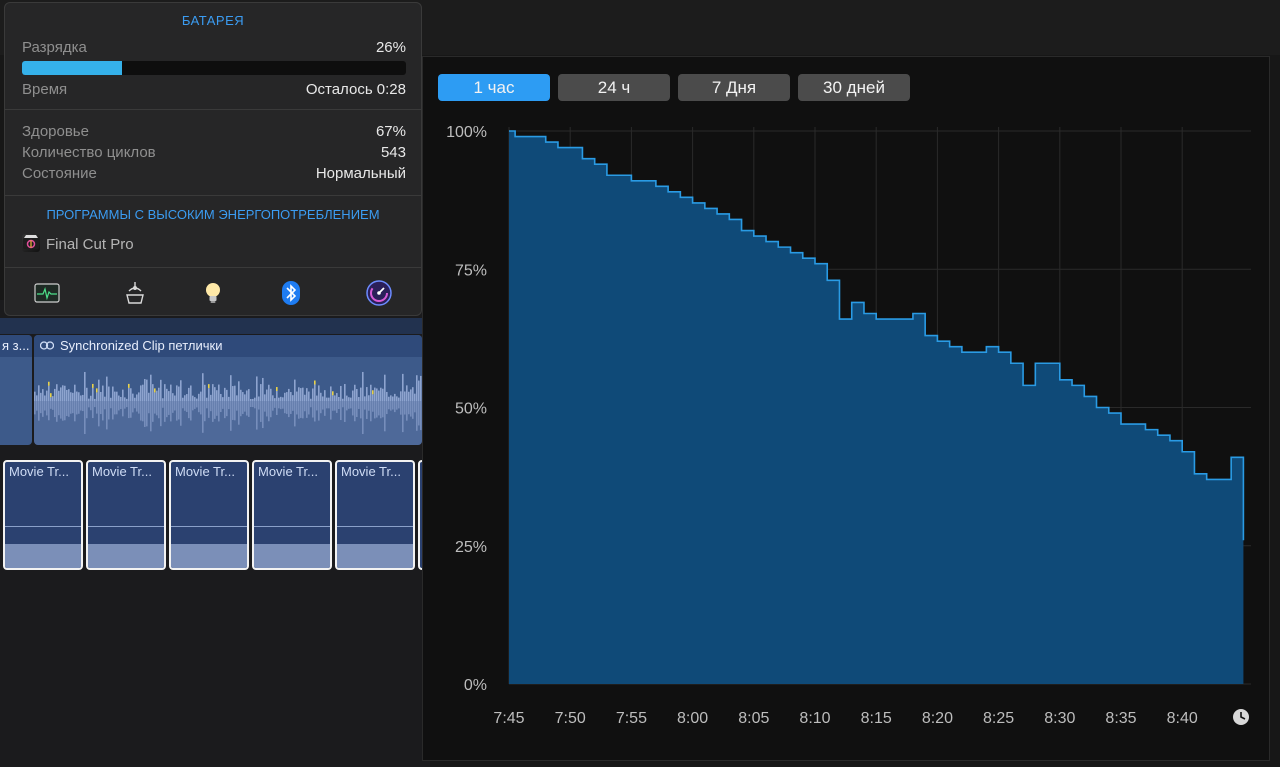 The height and width of the screenshot is (767, 1280). Describe the element at coordinates (475, 685) in the screenshot. I see `y-tick-label: 0%` at that location.